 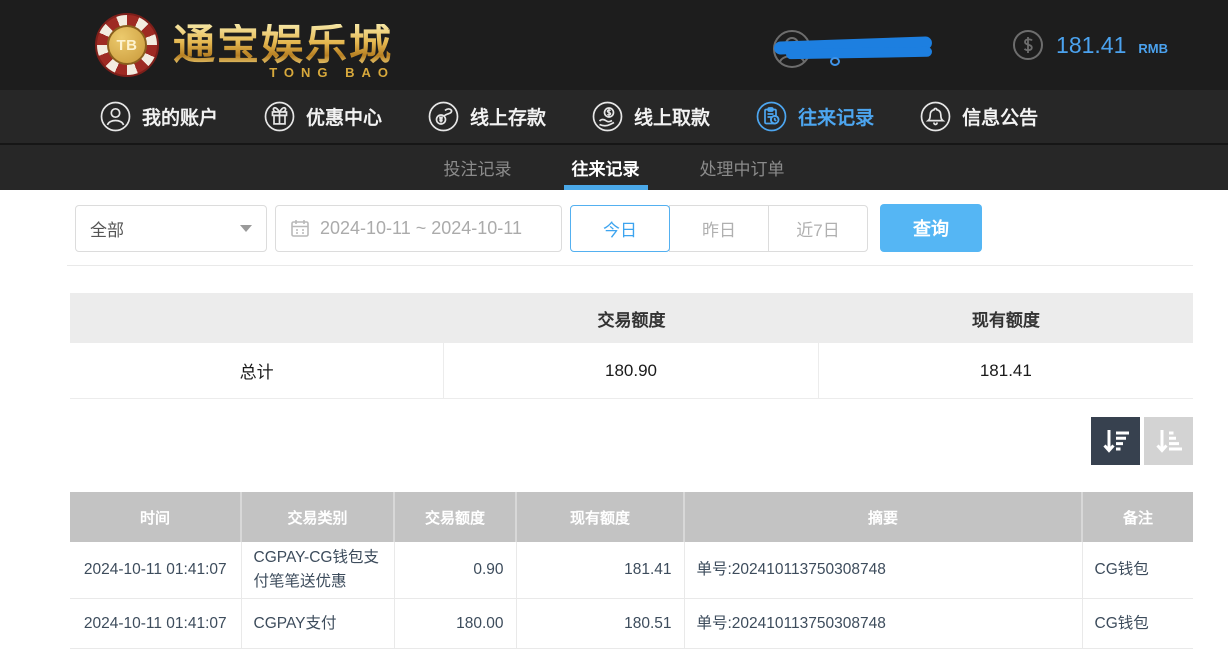 What do you see at coordinates (443, 116) in the screenshot?
I see `deposit-icon` at bounding box center [443, 116].